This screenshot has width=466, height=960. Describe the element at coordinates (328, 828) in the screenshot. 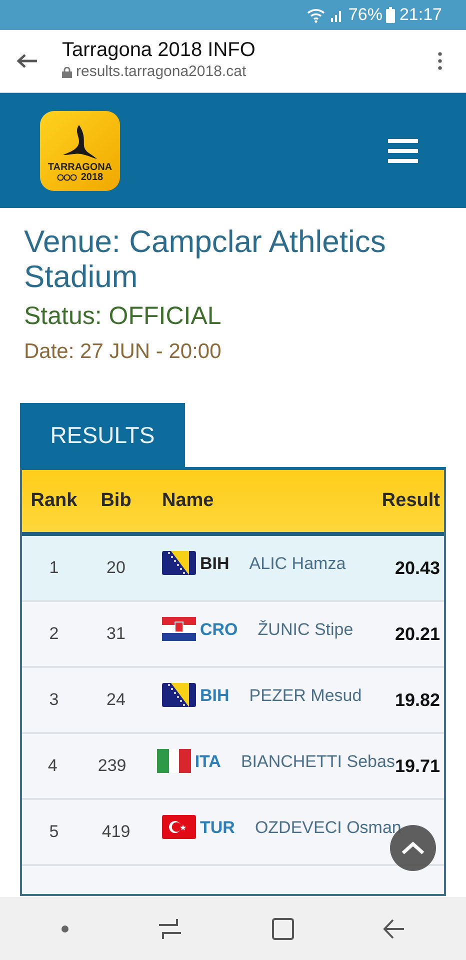

I see `athlete-name: OZDEVECI Osman` at that location.